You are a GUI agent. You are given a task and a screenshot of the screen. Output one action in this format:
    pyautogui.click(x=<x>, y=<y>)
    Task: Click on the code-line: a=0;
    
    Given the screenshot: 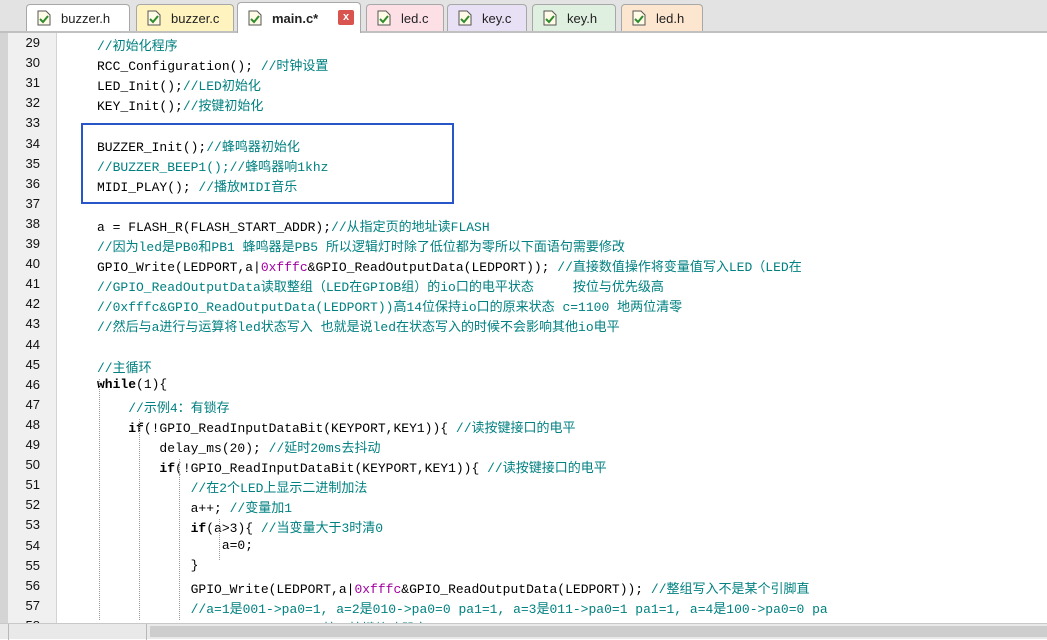 What is the action you would take?
    pyautogui.click(x=175, y=545)
    